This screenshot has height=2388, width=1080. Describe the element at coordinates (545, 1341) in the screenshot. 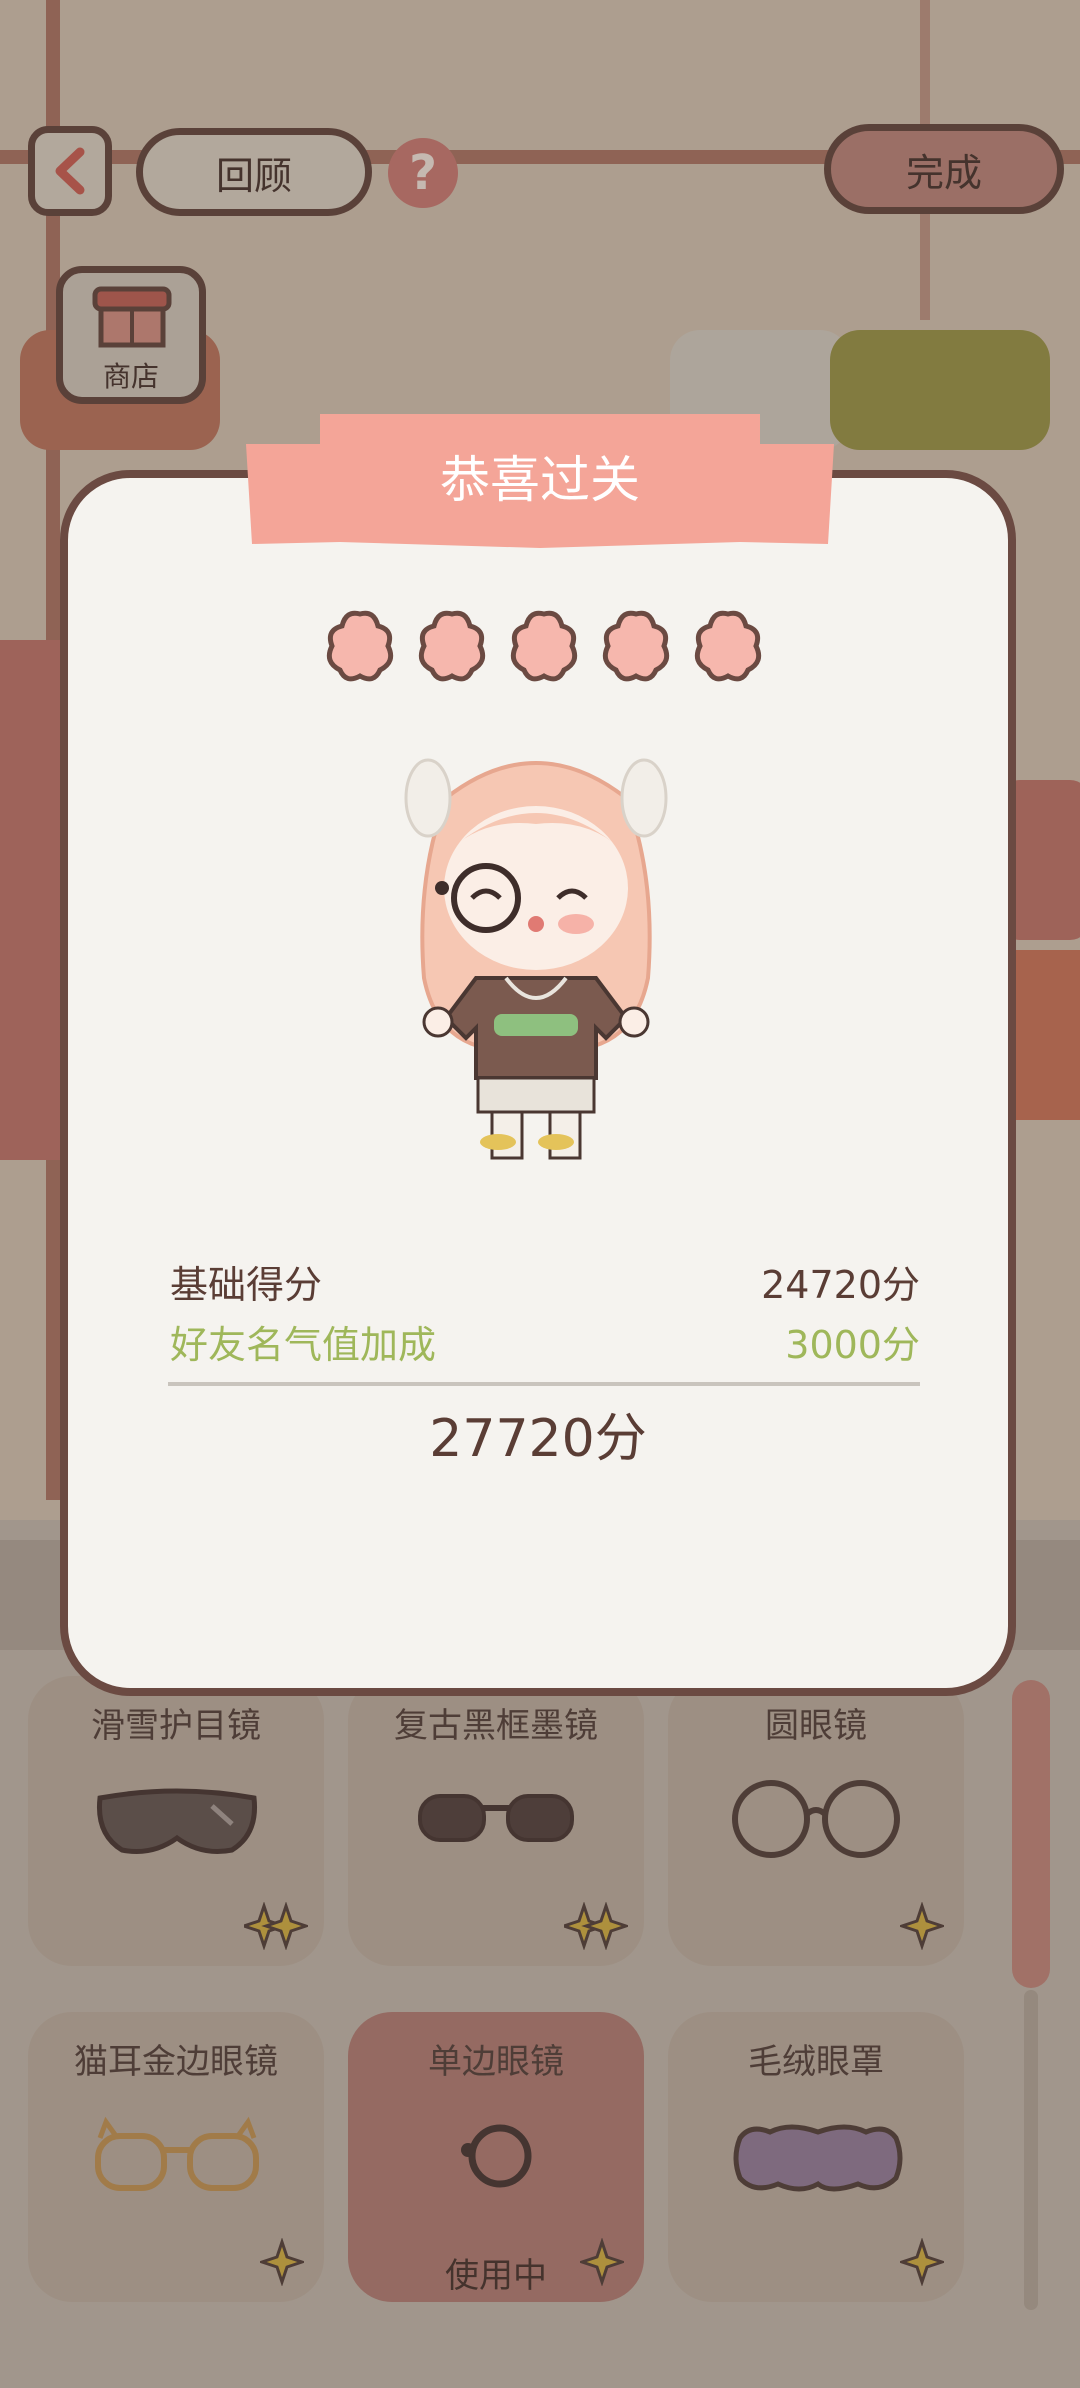

I see `bonus-score-row: 好友名气值加成 3000分` at that location.